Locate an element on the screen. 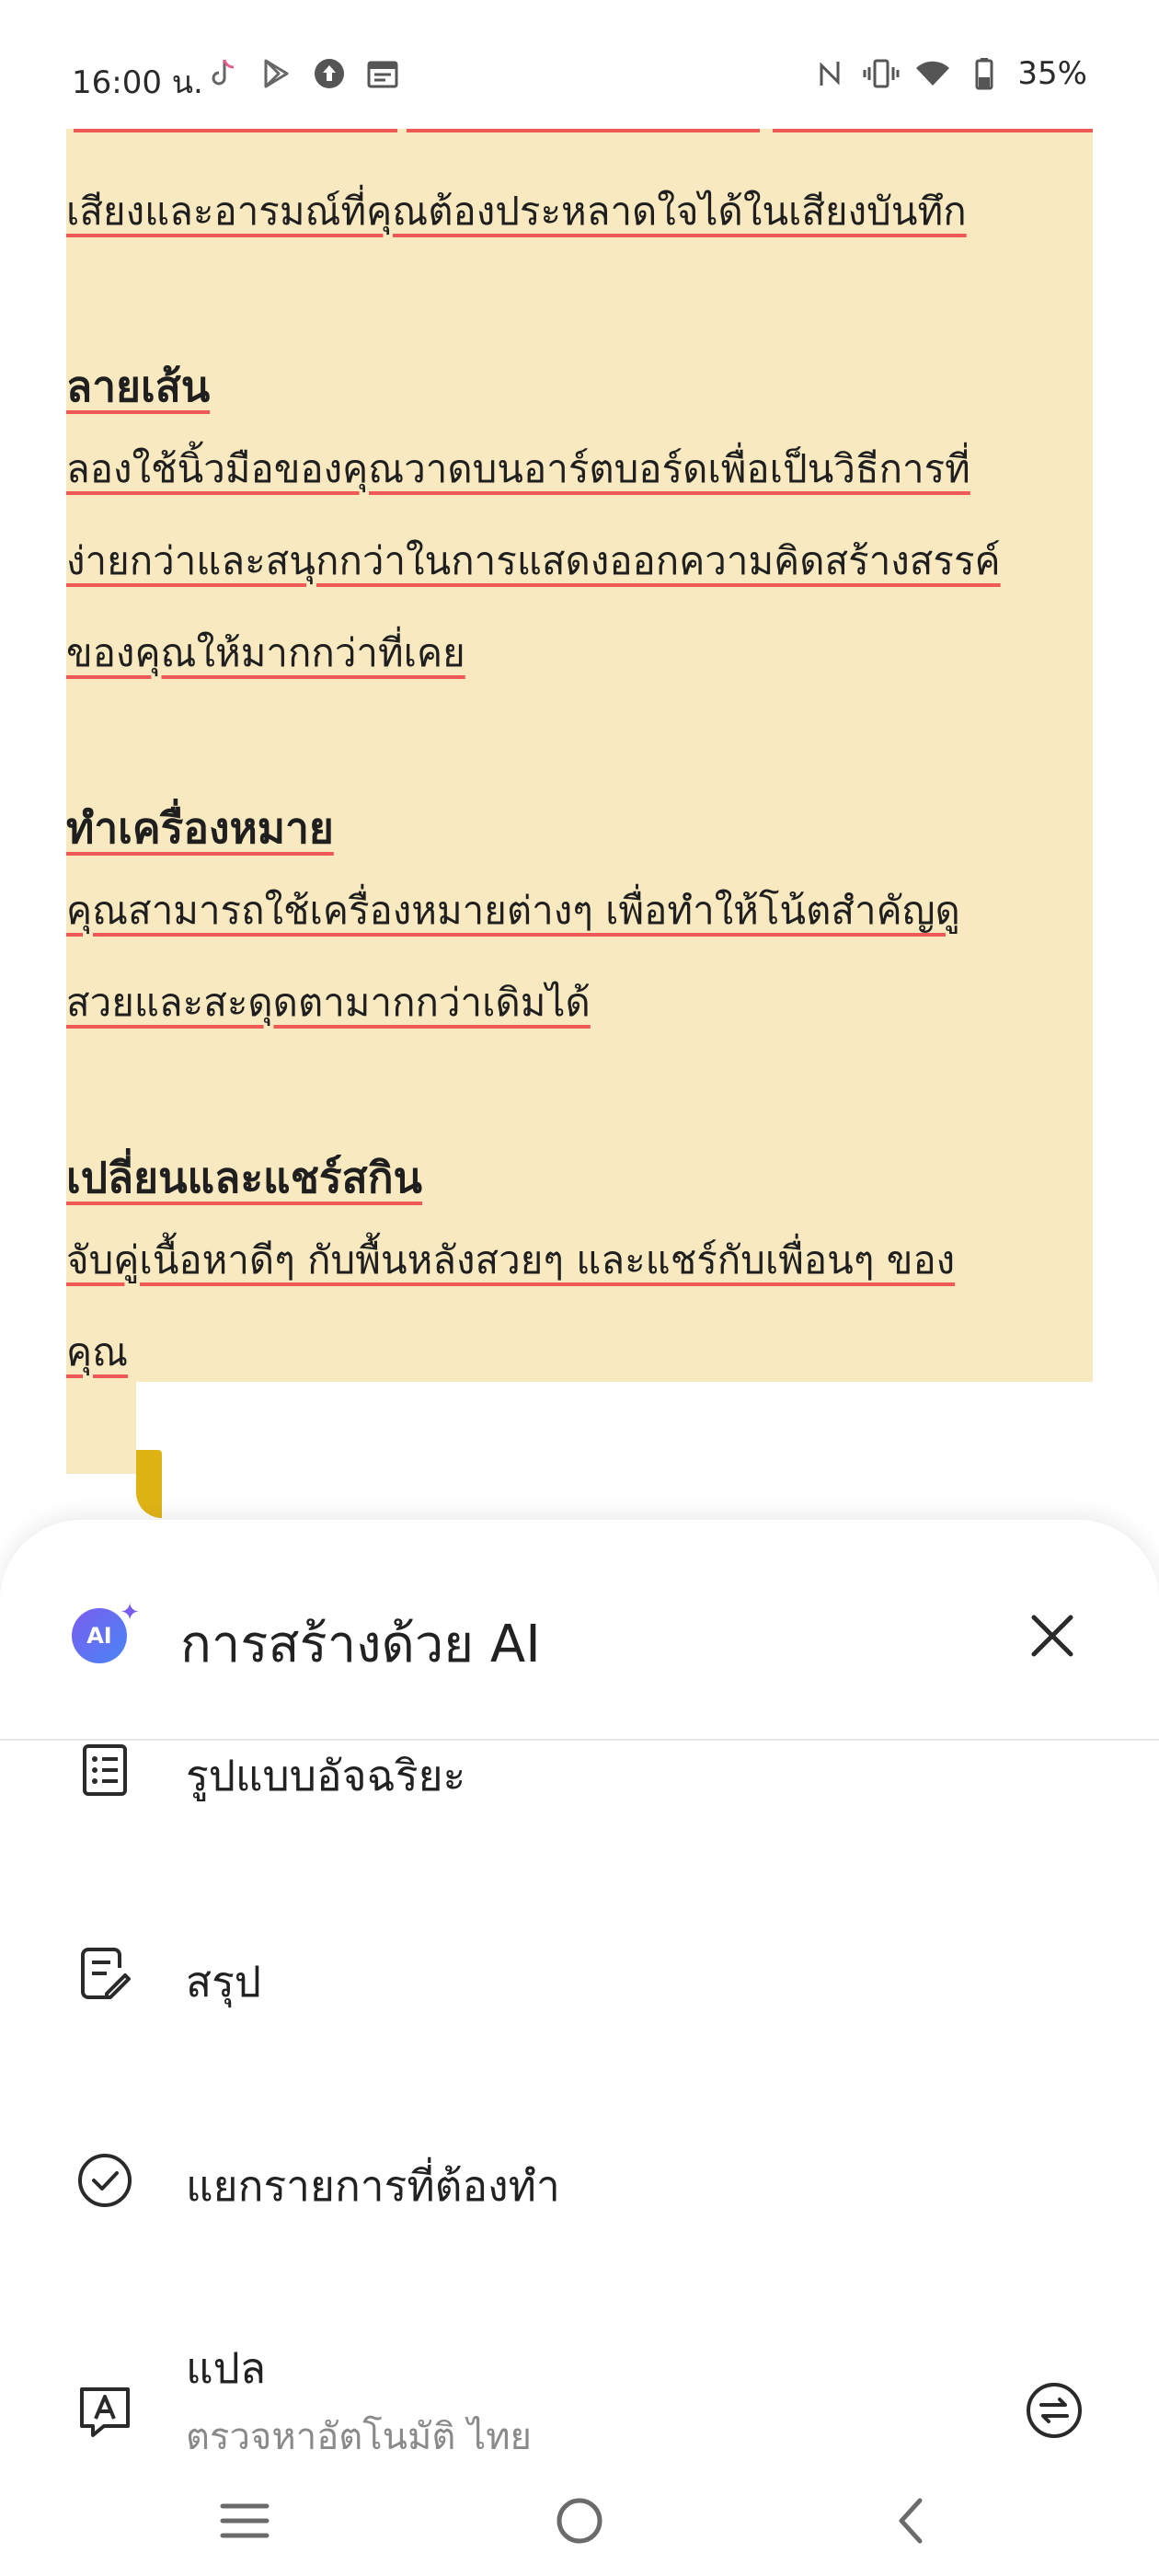 This screenshot has height=2576, width=1159. tiktok-icon is located at coordinates (222, 73).